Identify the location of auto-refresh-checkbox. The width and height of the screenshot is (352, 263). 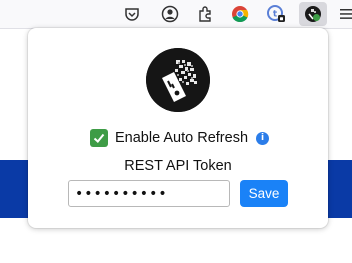
(99, 138).